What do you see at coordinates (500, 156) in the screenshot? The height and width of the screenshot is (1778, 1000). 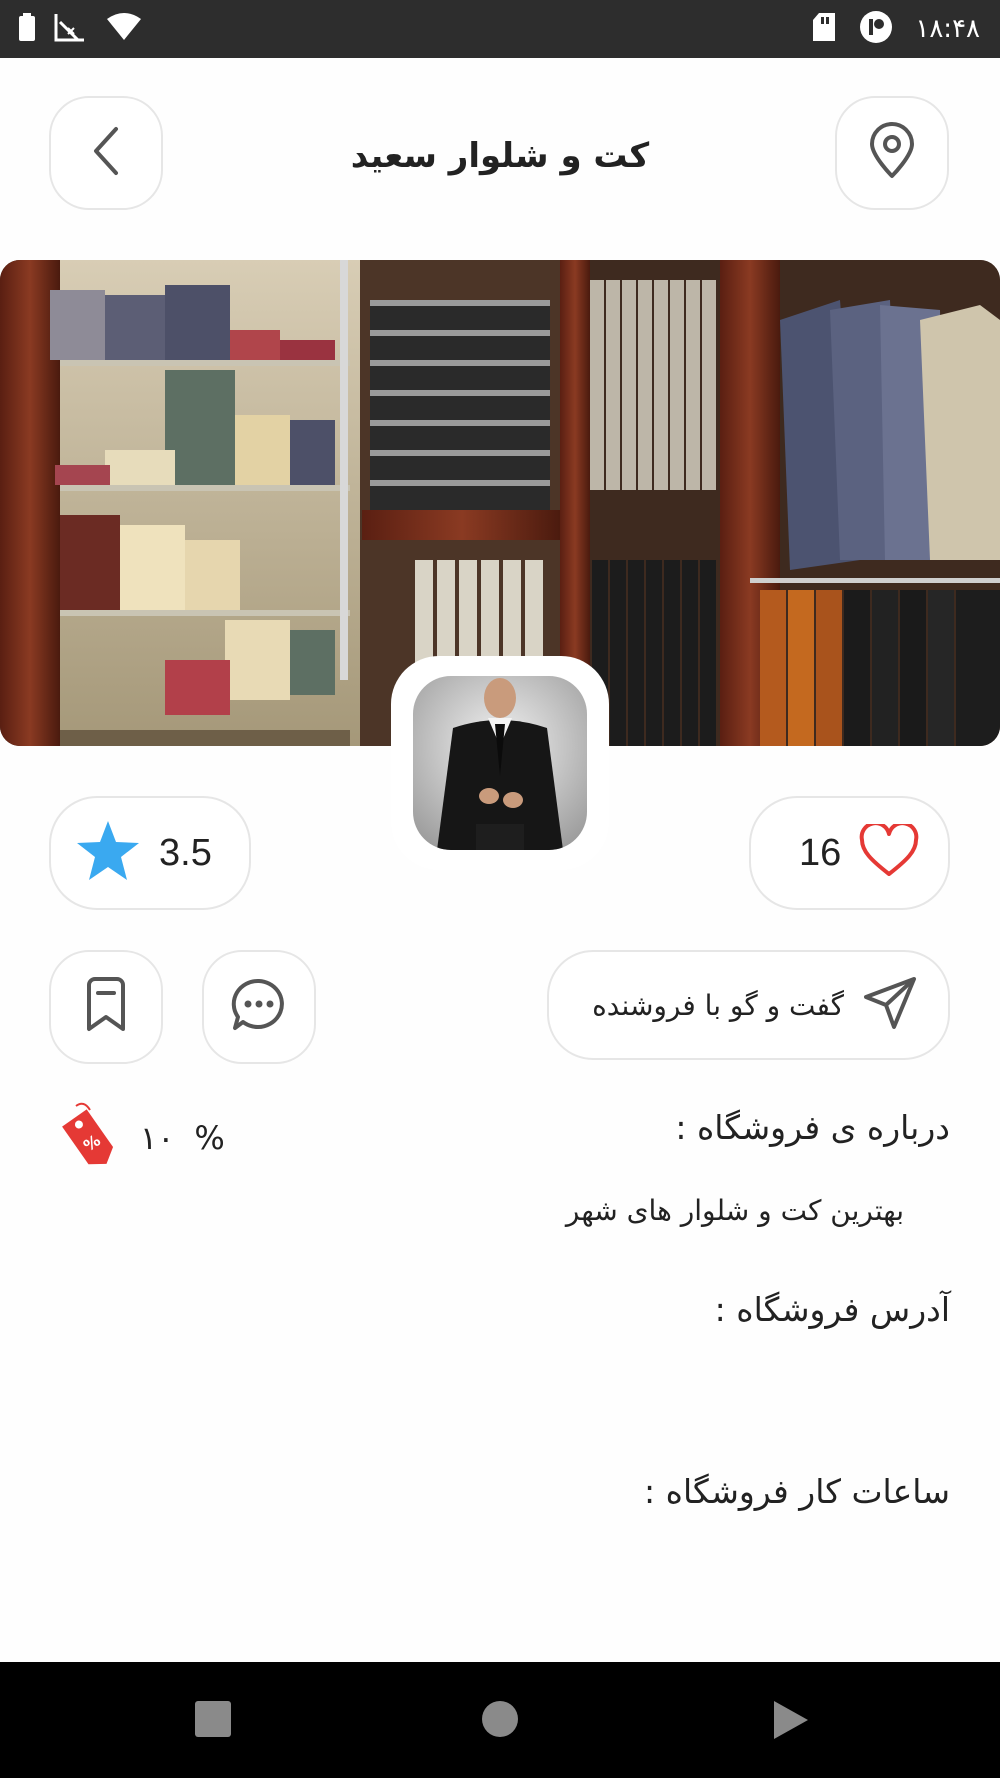 I see `page-title: کت و شلوار سعید` at bounding box center [500, 156].